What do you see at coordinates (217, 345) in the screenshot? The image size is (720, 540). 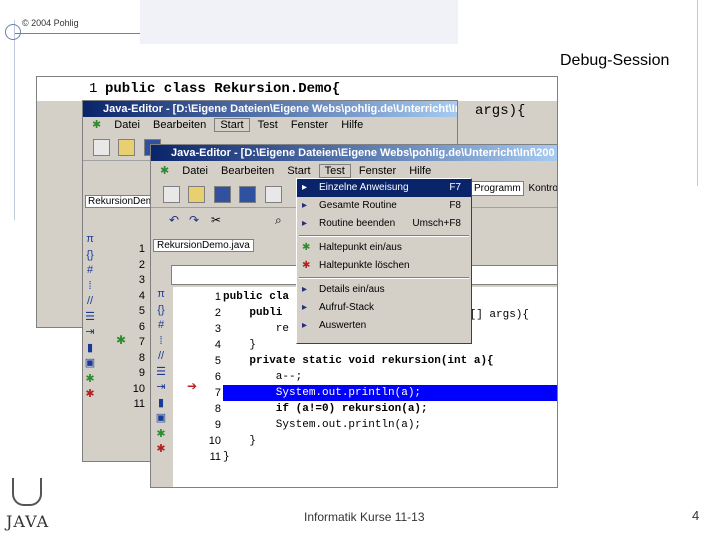 I see `line-number: 4` at bounding box center [217, 345].